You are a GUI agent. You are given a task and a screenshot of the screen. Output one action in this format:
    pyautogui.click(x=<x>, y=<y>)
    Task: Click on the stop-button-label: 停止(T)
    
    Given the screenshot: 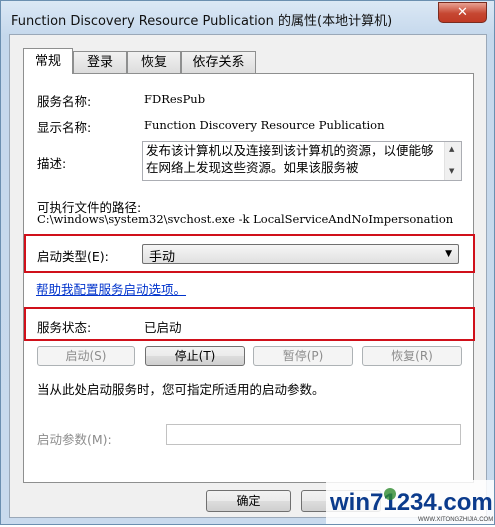 What is the action you would take?
    pyautogui.click(x=195, y=356)
    